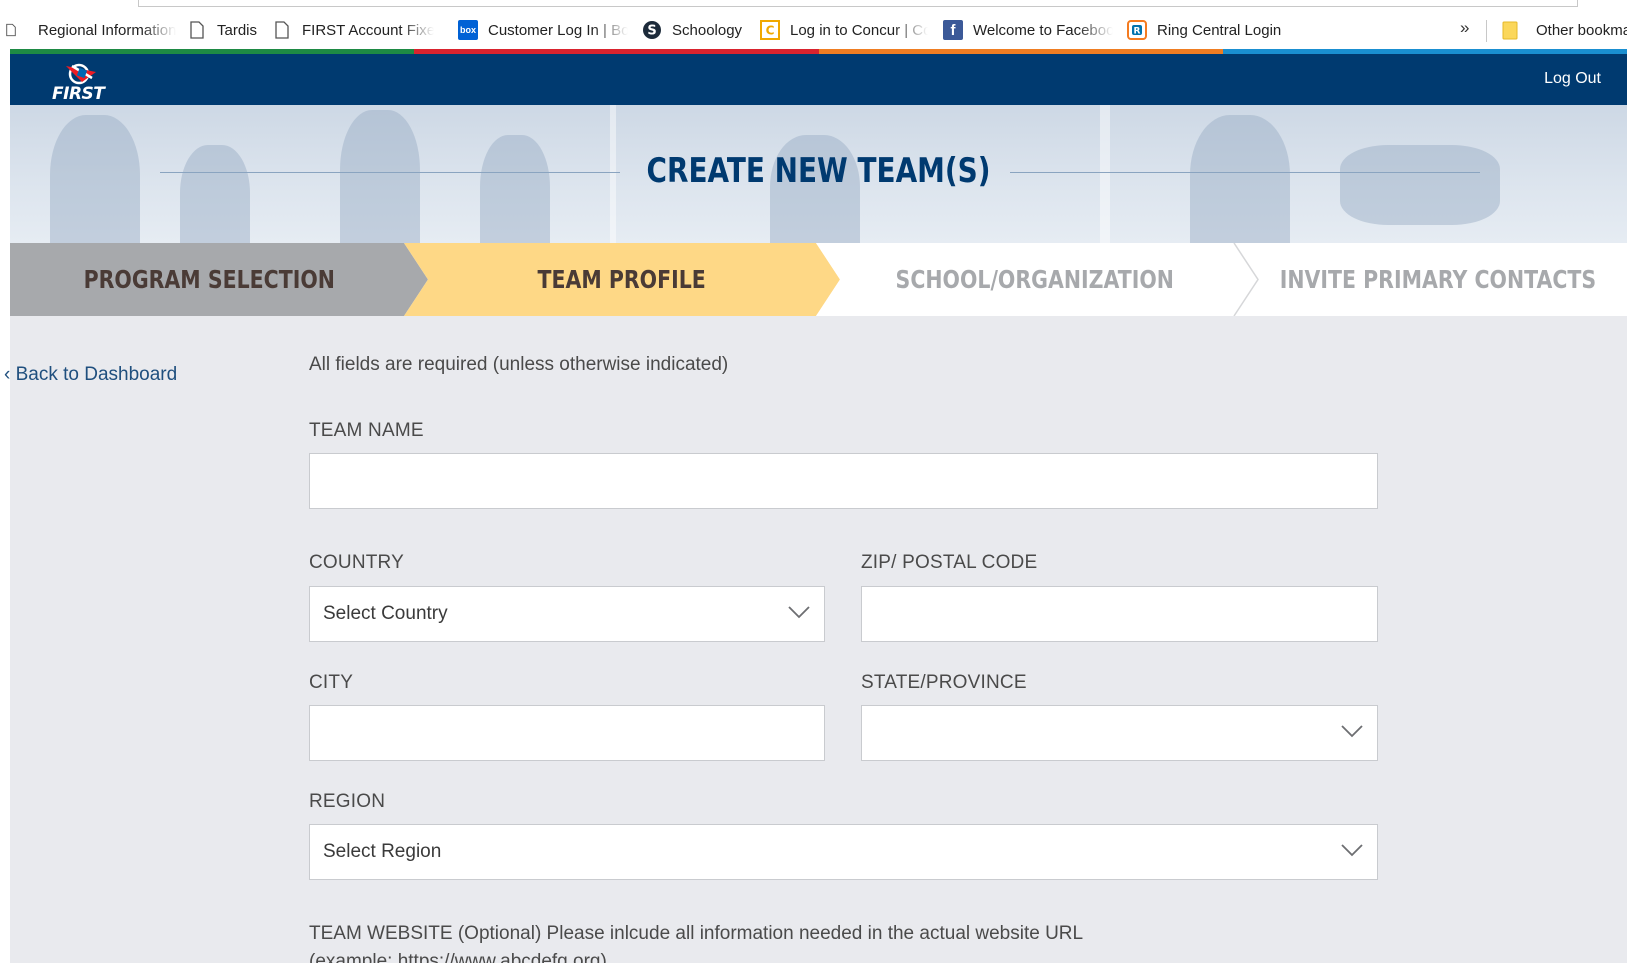  What do you see at coordinates (78, 94) in the screenshot?
I see `first-wordmark: FIRST` at bounding box center [78, 94].